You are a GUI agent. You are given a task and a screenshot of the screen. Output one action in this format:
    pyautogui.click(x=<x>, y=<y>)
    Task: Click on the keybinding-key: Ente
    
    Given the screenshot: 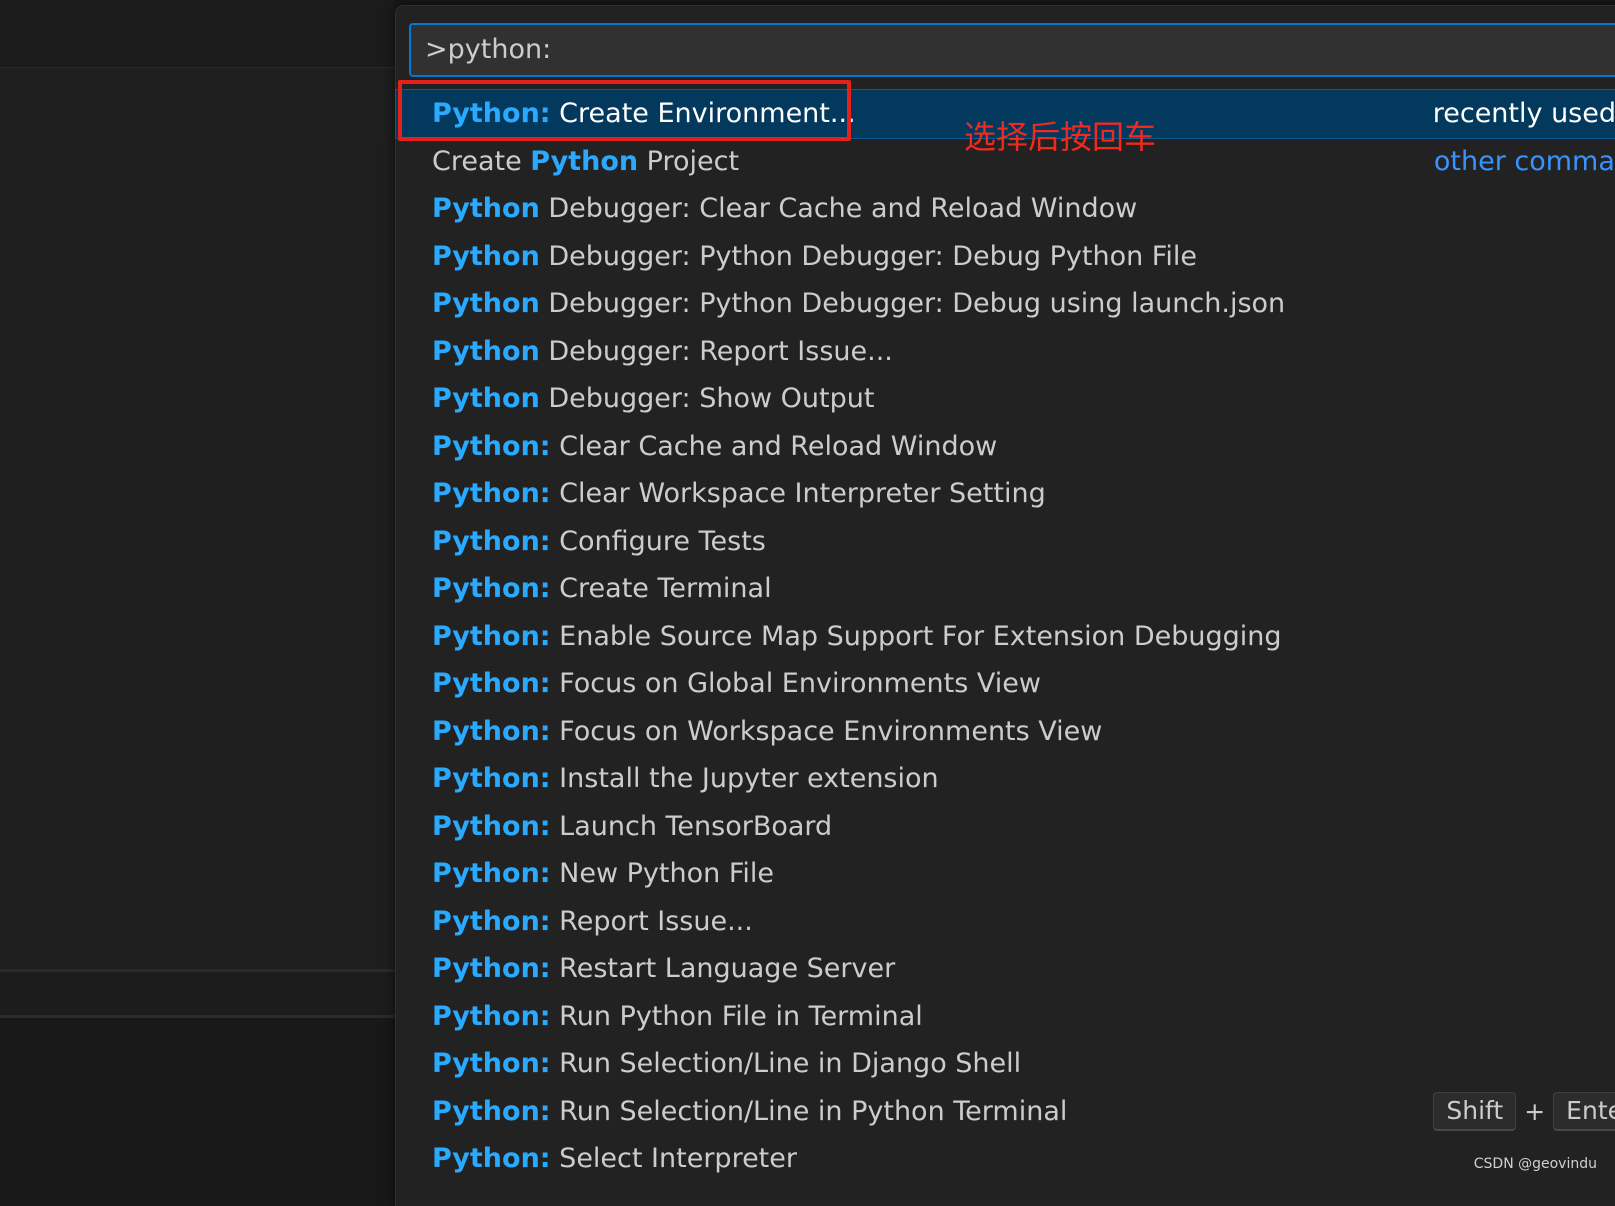 What is the action you would take?
    pyautogui.click(x=1584, y=1111)
    